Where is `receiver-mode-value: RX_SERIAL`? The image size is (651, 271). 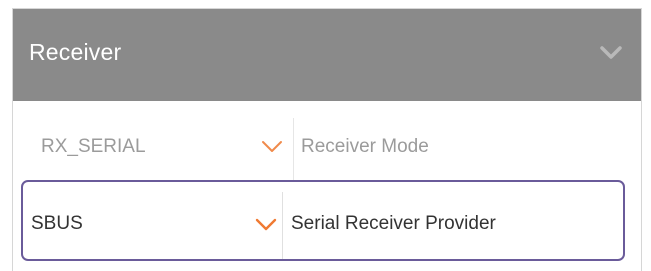 receiver-mode-value: RX_SERIAL is located at coordinates (93, 146).